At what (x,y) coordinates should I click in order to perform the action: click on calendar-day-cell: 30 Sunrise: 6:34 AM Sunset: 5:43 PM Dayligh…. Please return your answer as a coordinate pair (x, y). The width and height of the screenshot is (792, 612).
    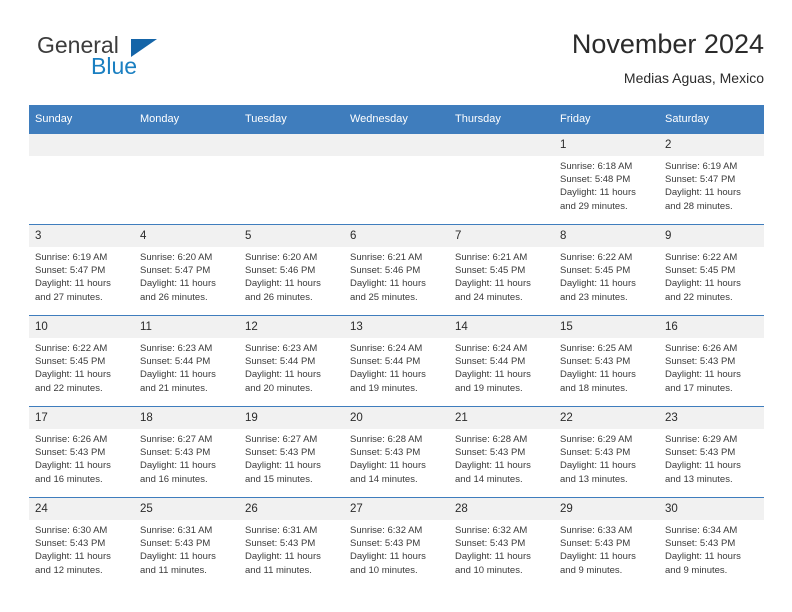
    Looking at the image, I should click on (711, 542).